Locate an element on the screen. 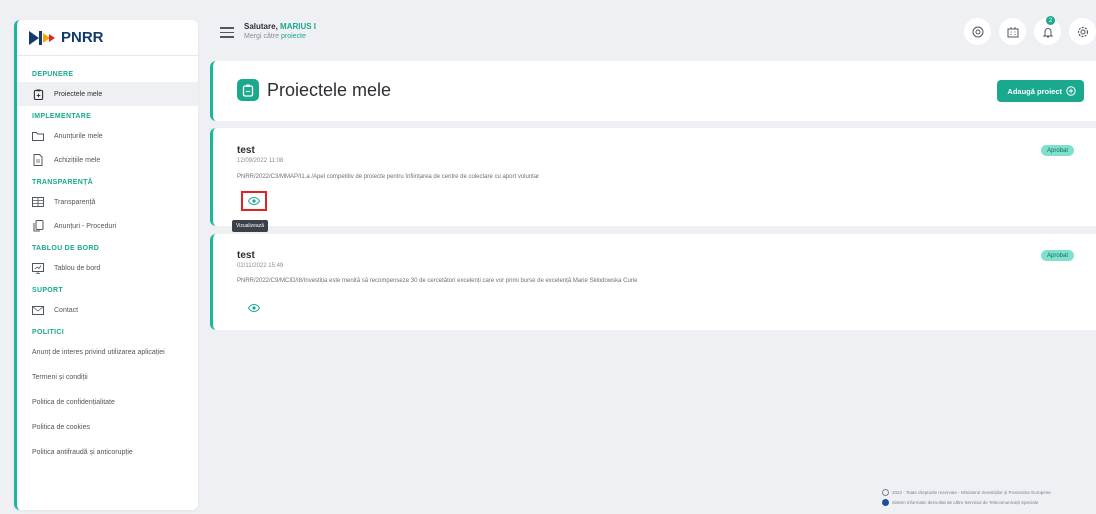 Image resolution: width=1096 pixels, height=514 pixels. sidebar-item-achizitiile-mele: Achizițiile mele is located at coordinates (107, 160).